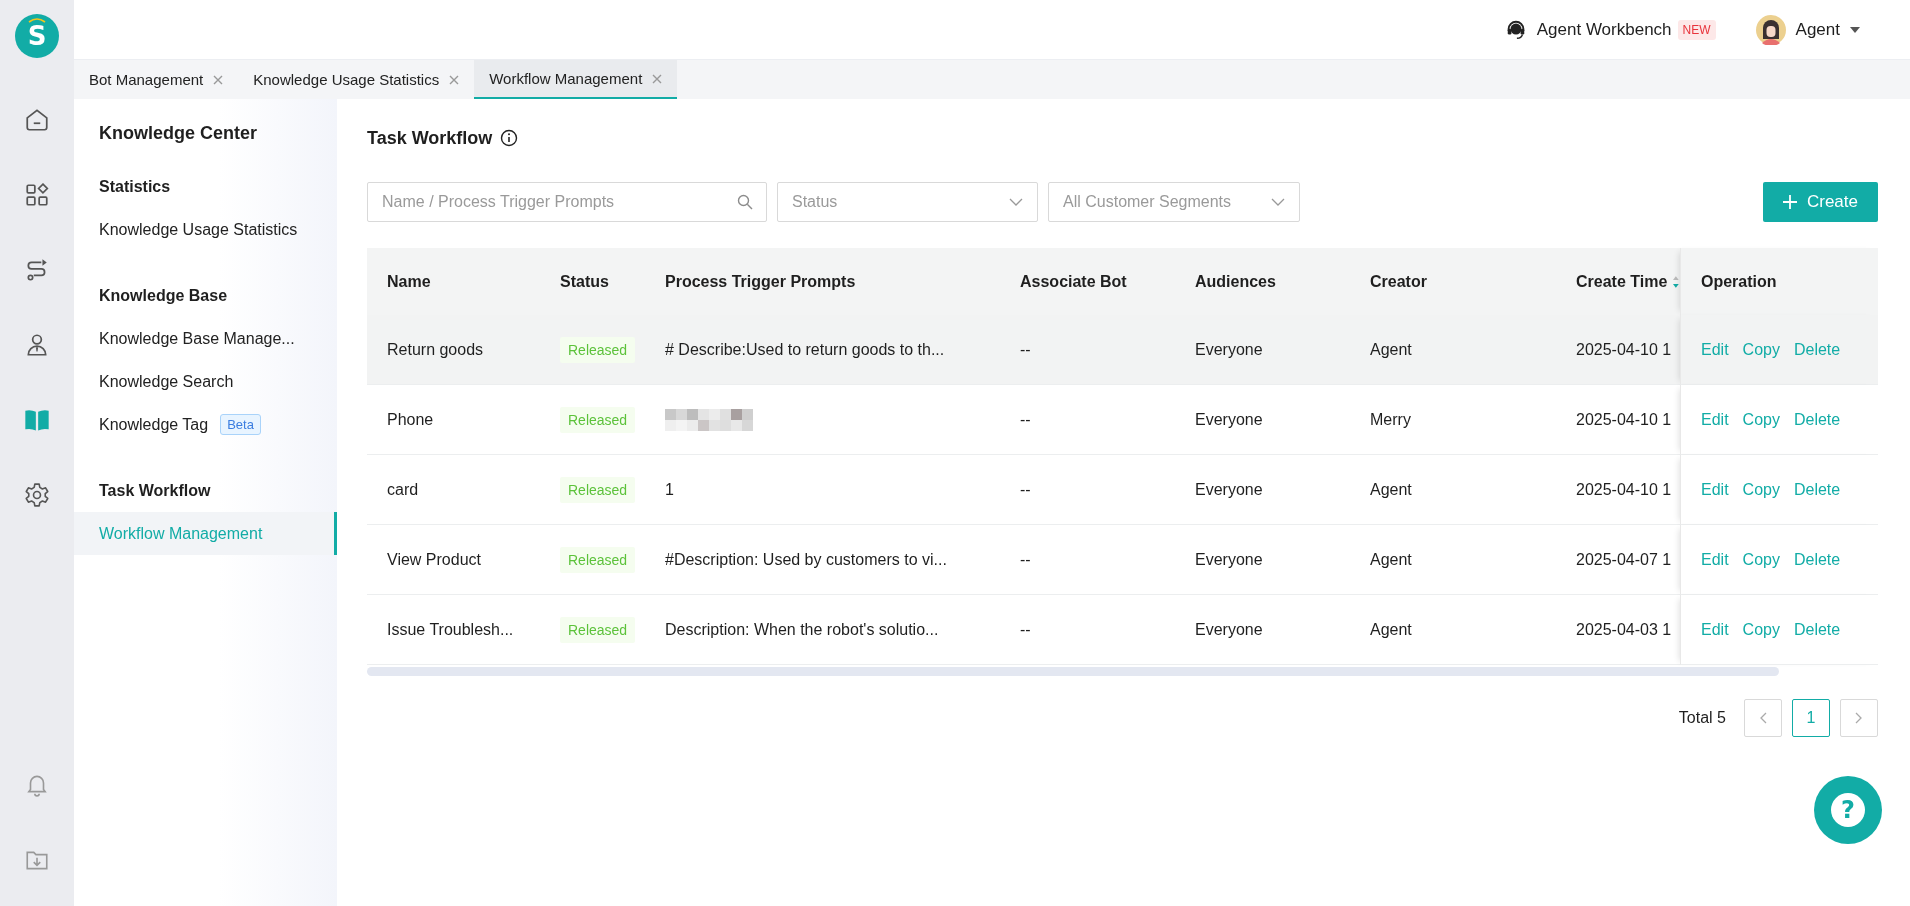 This screenshot has height=906, width=1910. Describe the element at coordinates (37, 36) in the screenshot. I see `app-logo: S` at that location.